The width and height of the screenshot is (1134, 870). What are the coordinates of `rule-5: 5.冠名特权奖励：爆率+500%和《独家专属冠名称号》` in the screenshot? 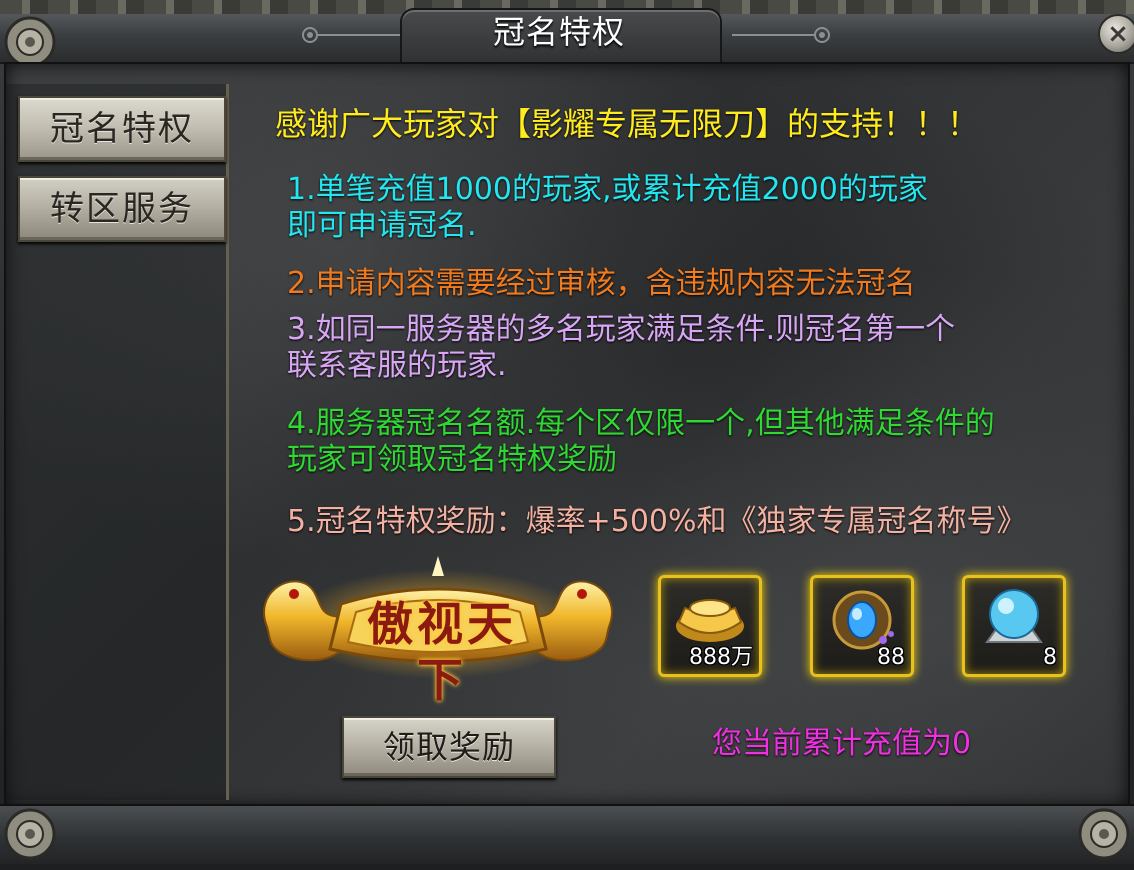 It's located at (657, 521).